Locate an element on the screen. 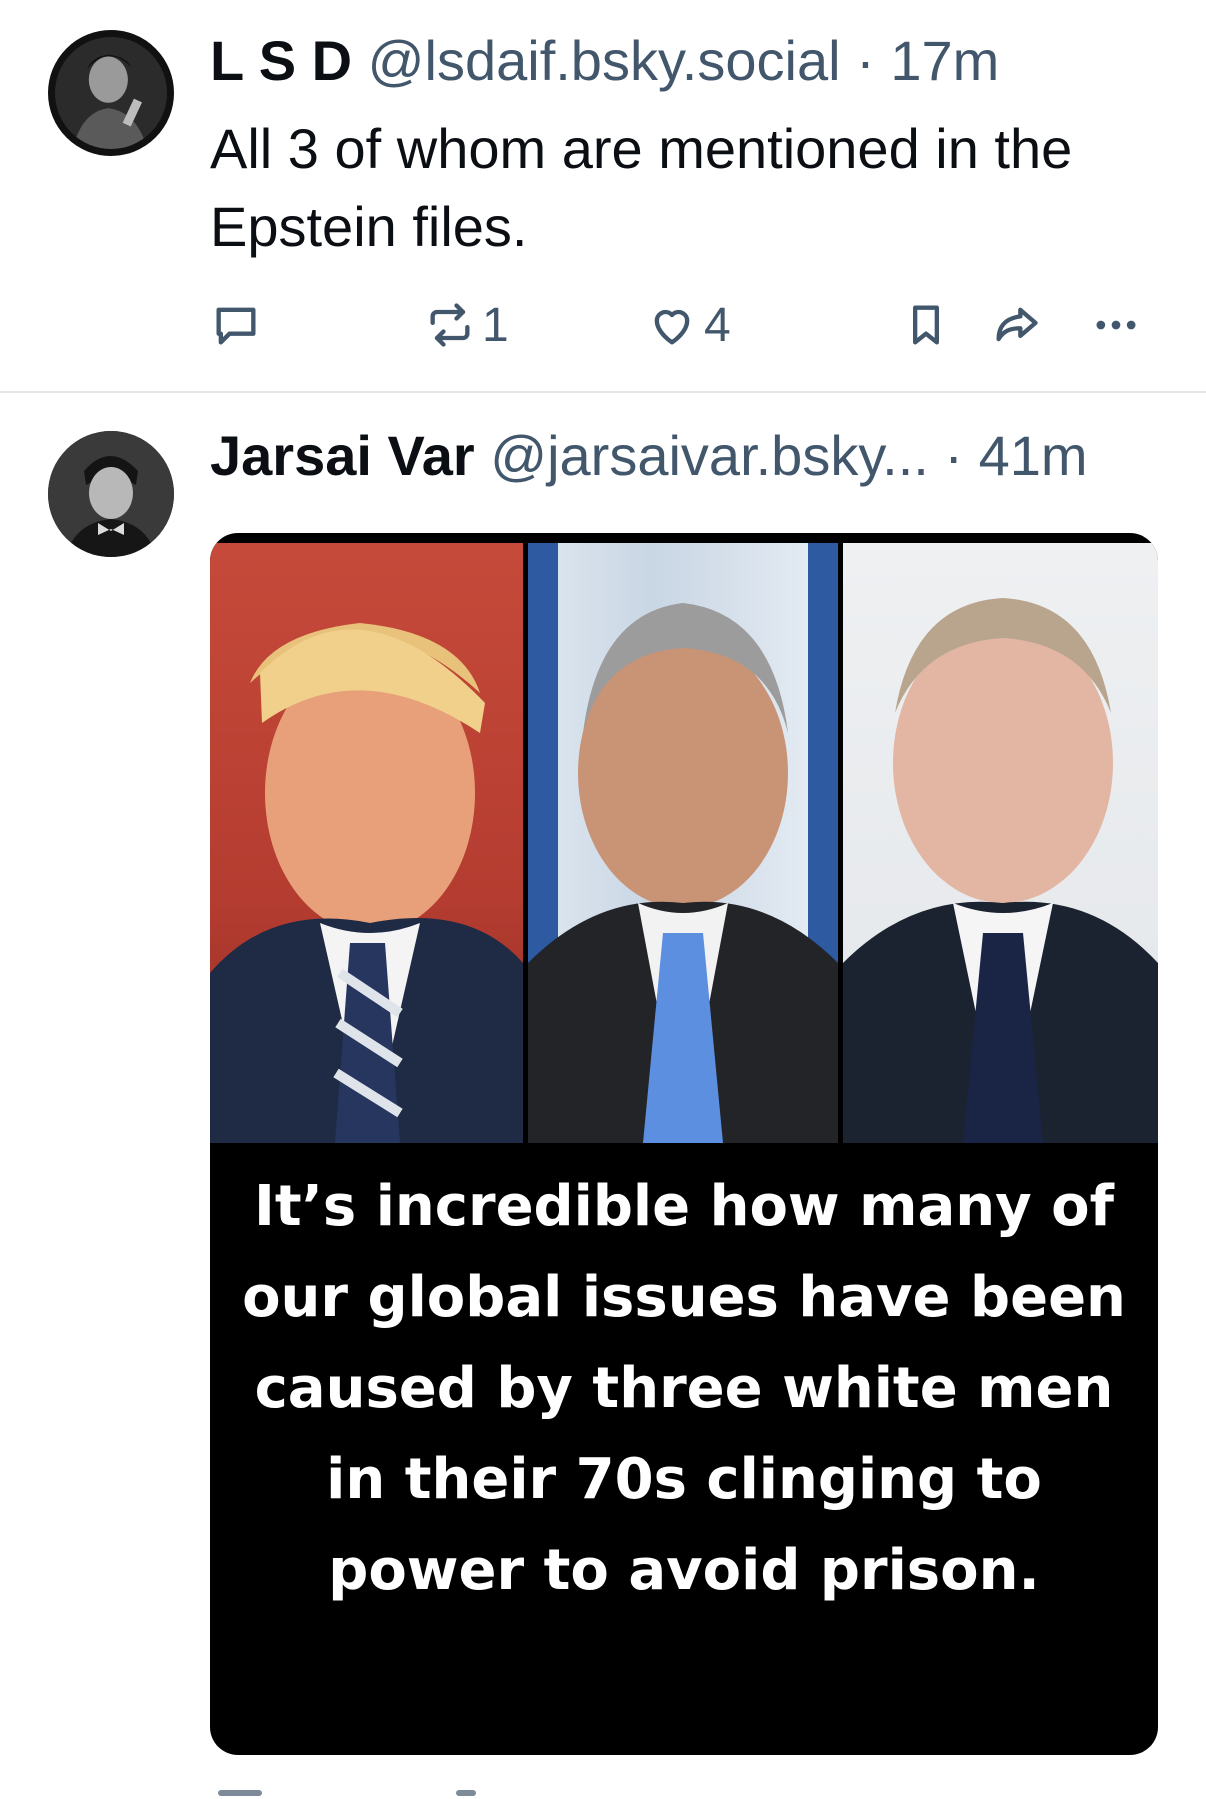 The width and height of the screenshot is (1206, 1799). heart-icon is located at coordinates (672, 327).